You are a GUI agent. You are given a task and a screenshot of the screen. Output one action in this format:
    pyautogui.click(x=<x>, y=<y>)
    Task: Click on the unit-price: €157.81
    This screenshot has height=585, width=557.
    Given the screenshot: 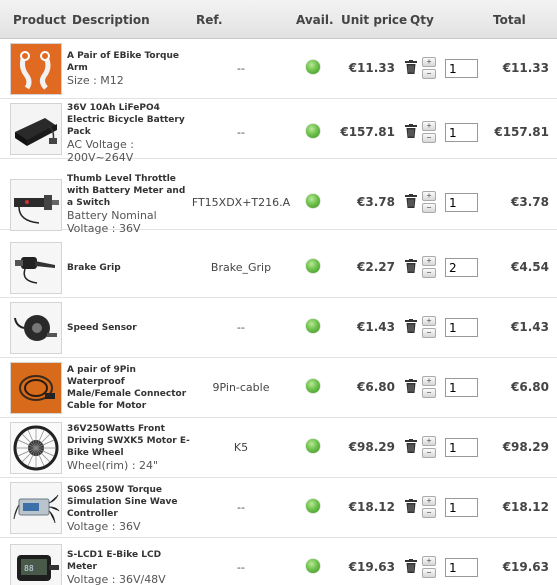 What is the action you would take?
    pyautogui.click(x=367, y=132)
    